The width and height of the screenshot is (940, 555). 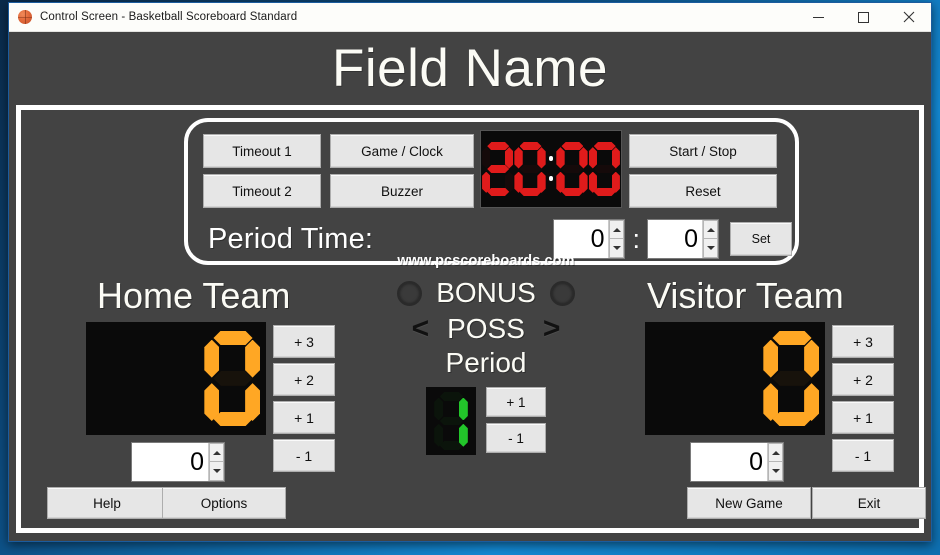 I want to click on period-control-row: + 1 - 1, so click(x=486, y=421).